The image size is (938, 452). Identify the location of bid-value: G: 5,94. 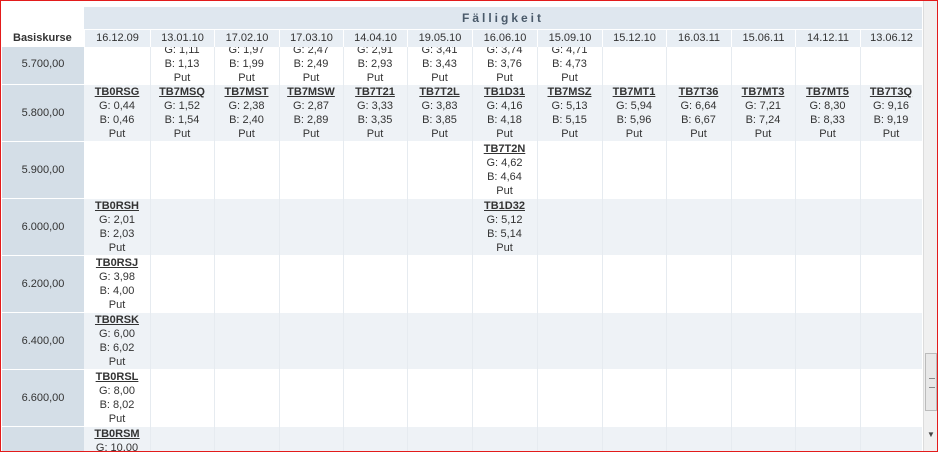
(634, 106).